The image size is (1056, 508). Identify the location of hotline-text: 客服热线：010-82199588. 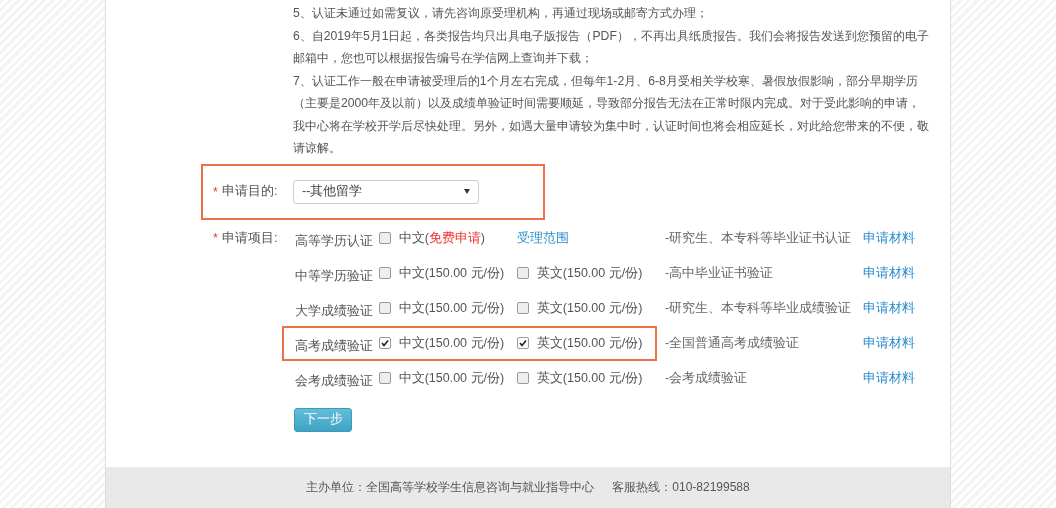
(681, 487).